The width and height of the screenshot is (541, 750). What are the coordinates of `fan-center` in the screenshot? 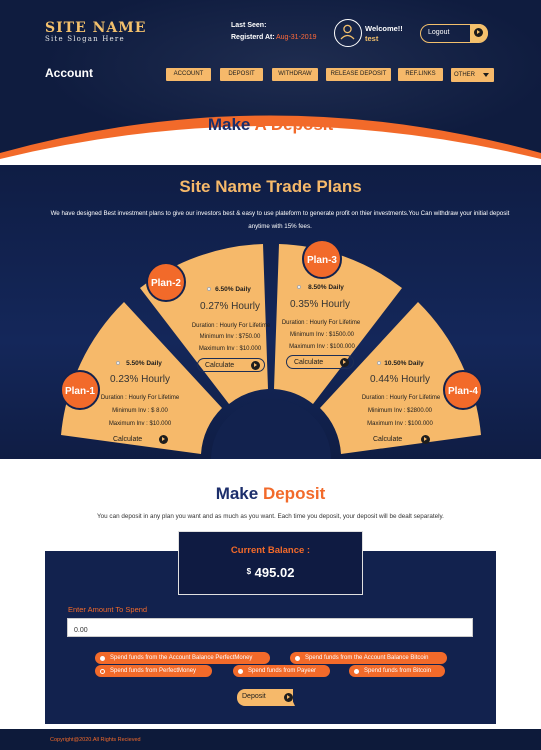 It's located at (271, 429).